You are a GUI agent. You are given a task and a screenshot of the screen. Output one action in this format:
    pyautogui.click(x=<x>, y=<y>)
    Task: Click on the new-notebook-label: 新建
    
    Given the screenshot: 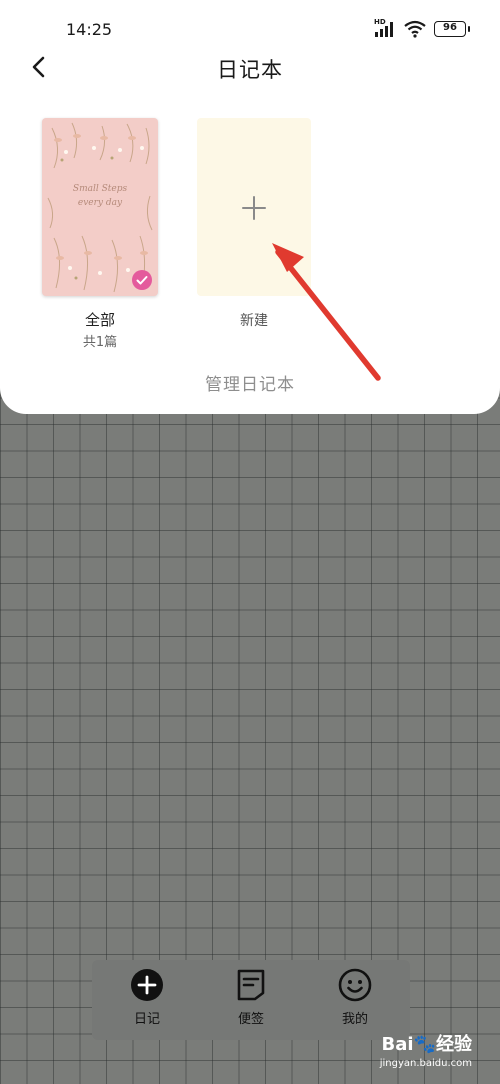 What is the action you would take?
    pyautogui.click(x=254, y=321)
    